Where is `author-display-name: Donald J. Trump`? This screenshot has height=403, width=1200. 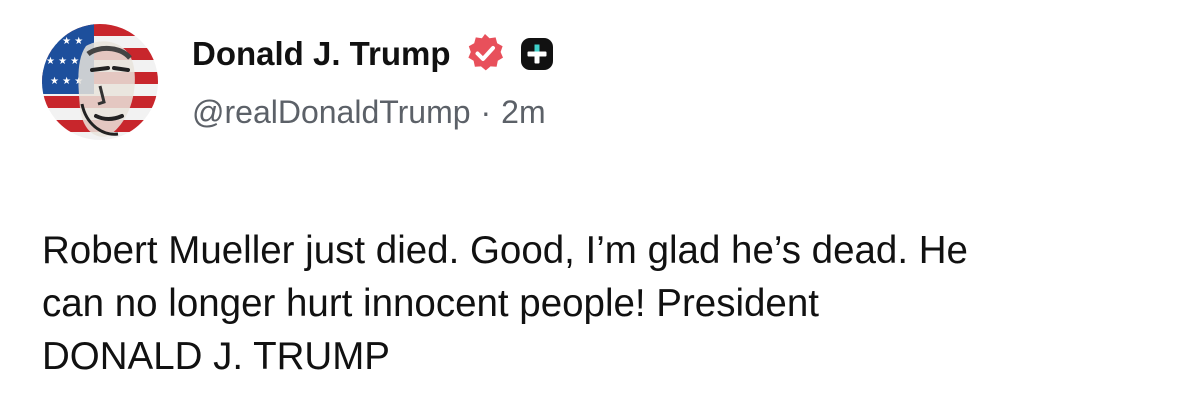
author-display-name: Donald J. Trump is located at coordinates (321, 54).